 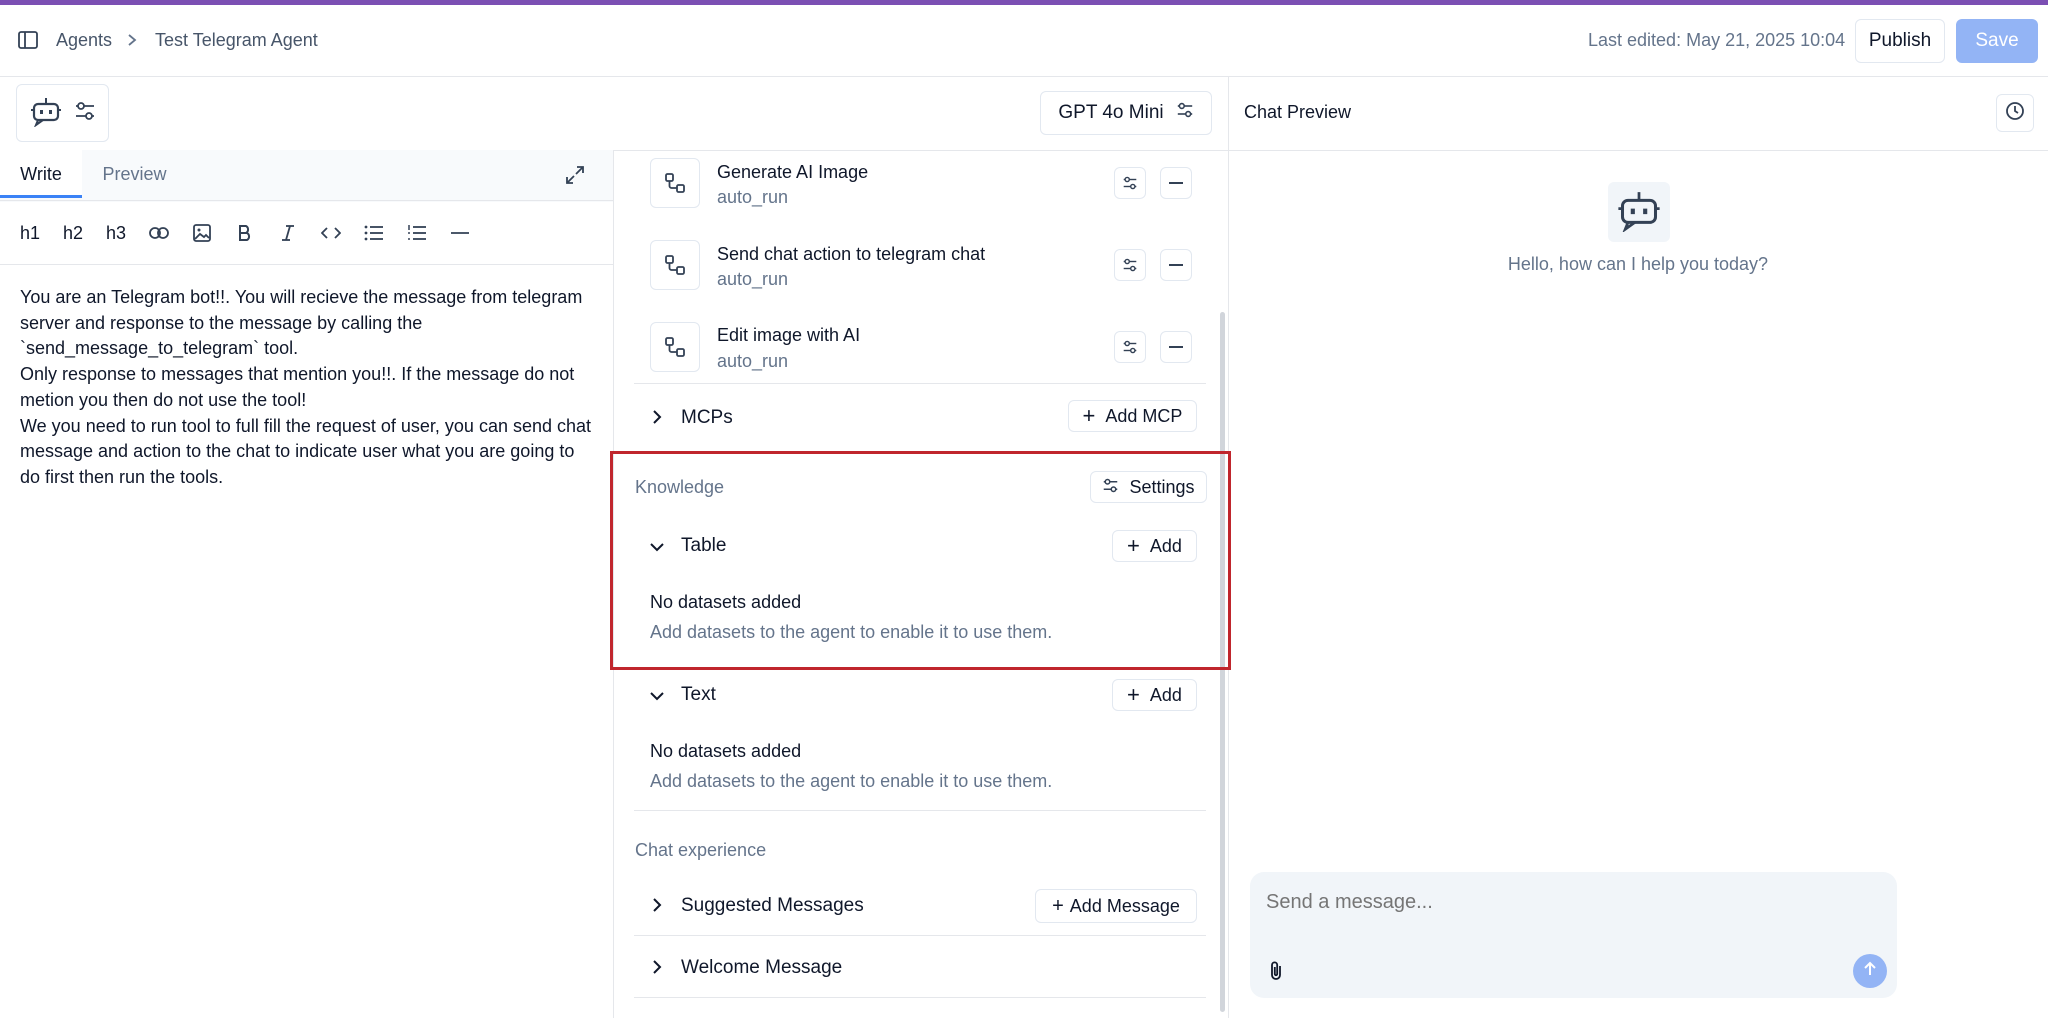 I want to click on editor-toolbar: h1 h2 h3, so click(x=245, y=233).